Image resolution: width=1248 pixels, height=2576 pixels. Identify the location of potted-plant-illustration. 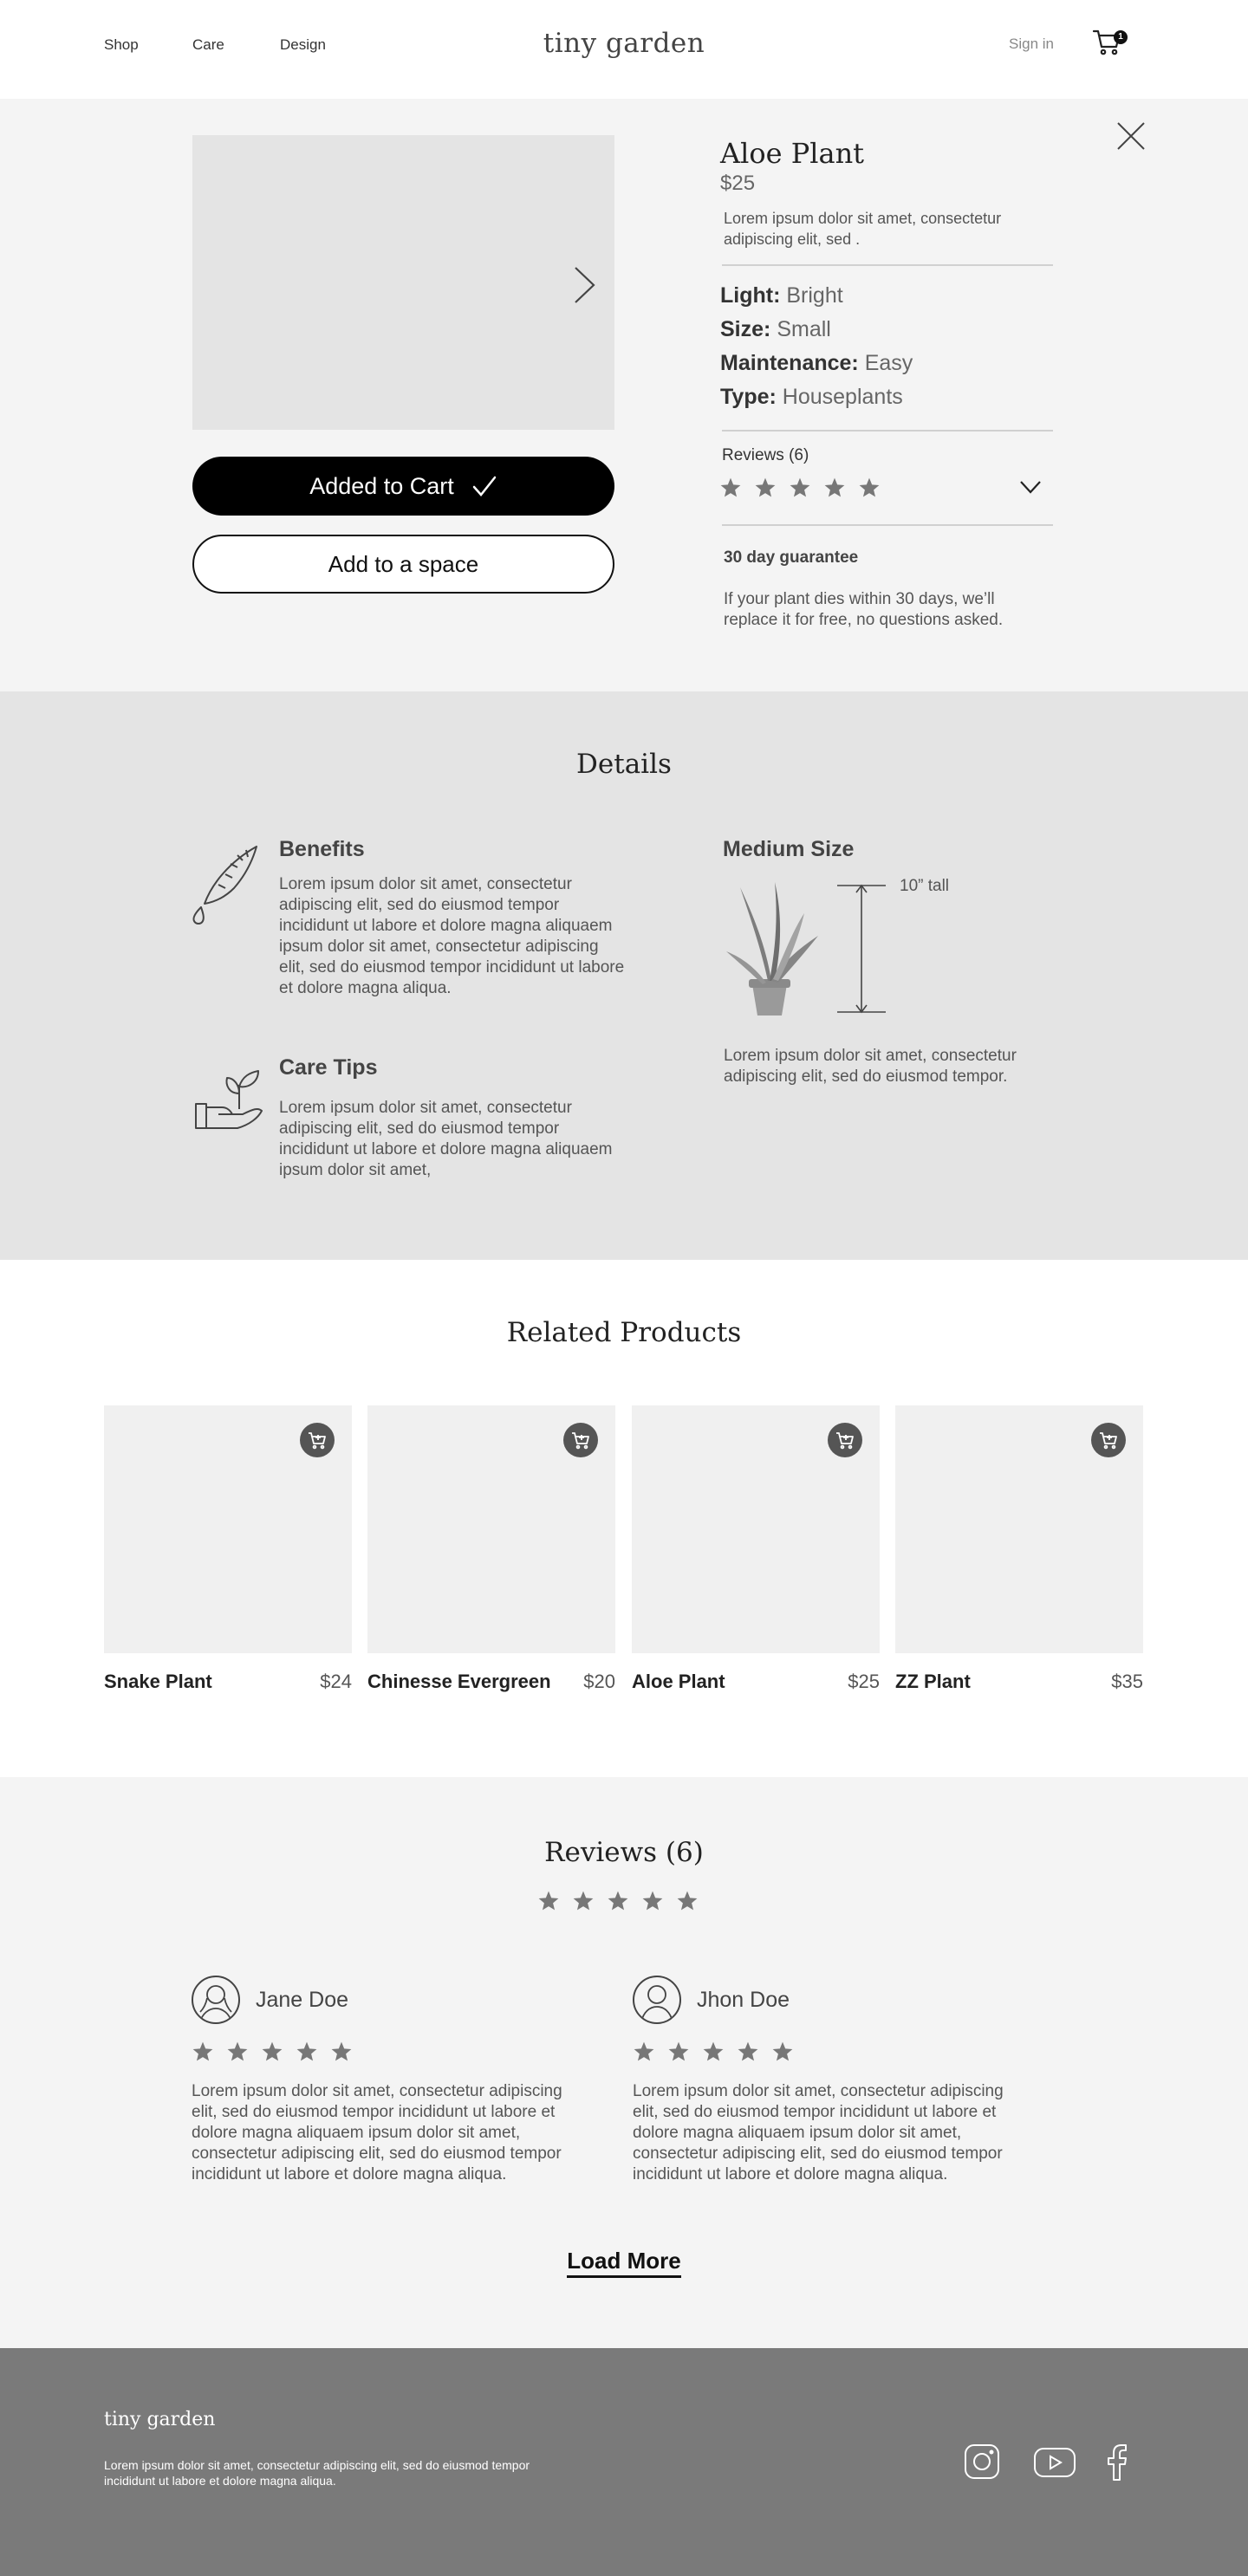
(772, 949).